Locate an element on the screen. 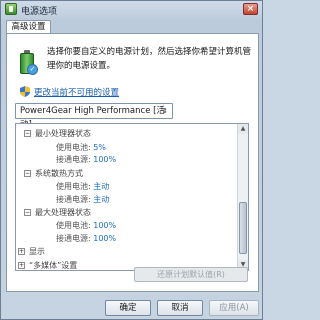  title-bar: 电源选项 × is located at coordinates (131, 9).